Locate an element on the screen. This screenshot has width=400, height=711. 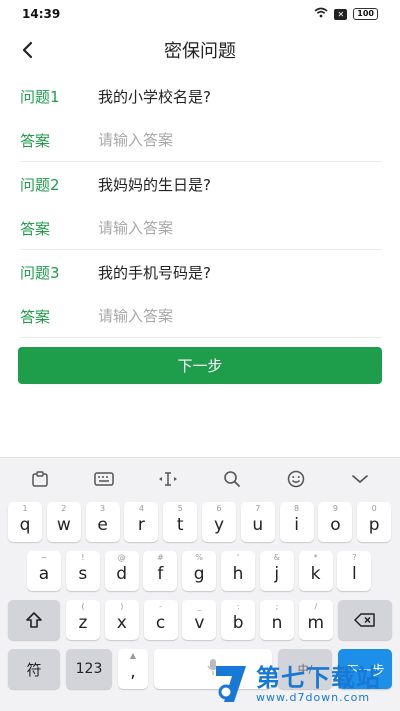
key-h: ' h is located at coordinates (238, 571).